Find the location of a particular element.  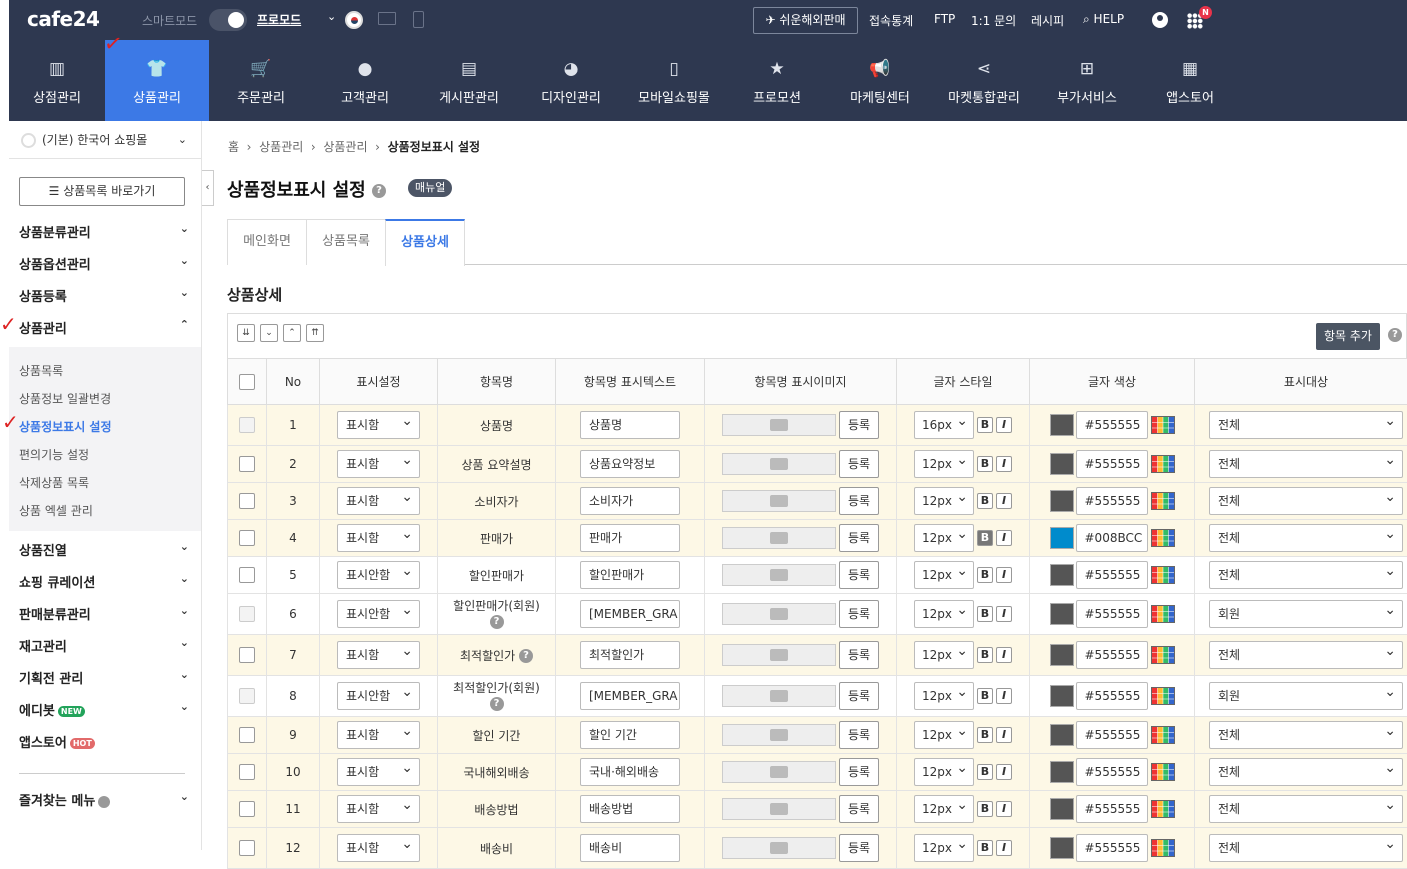

breadcrumb-item: 상품관리 is located at coordinates (345, 147).